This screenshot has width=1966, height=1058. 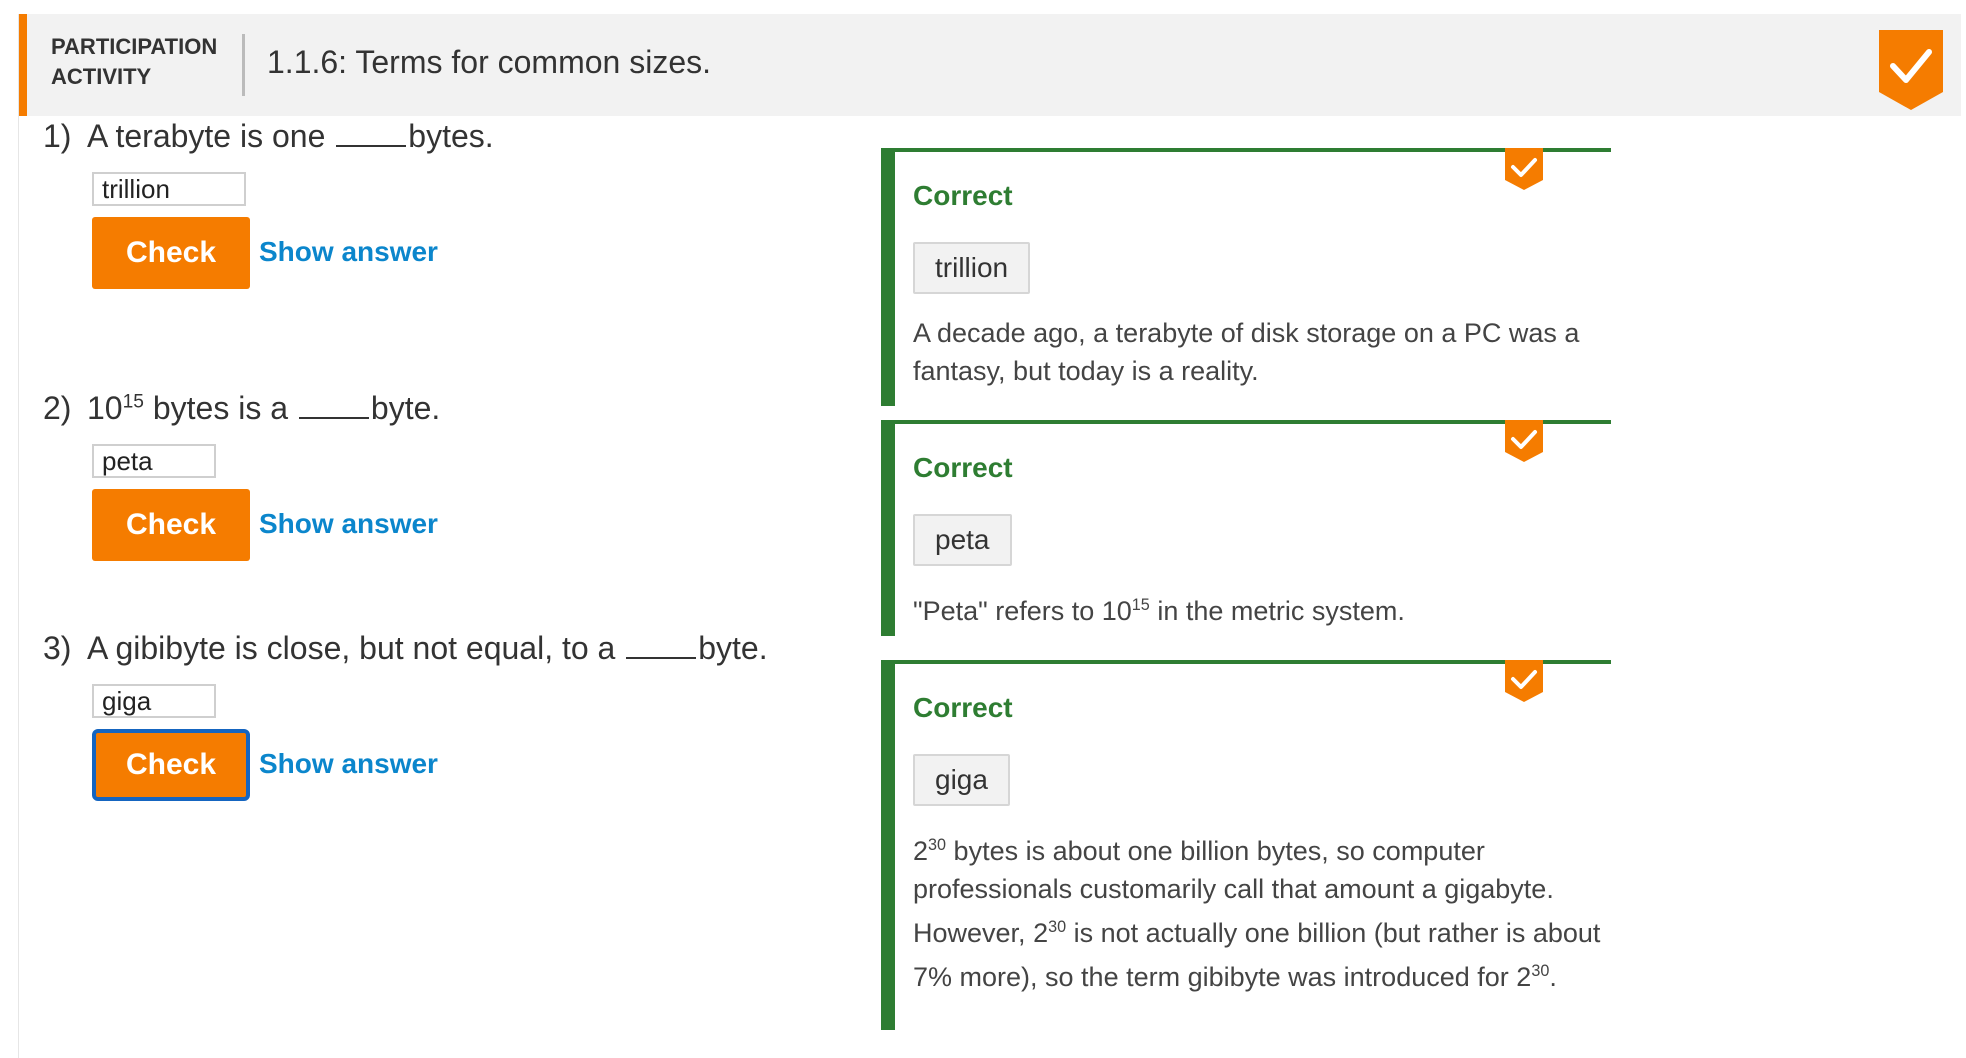 What do you see at coordinates (1524, 681) in the screenshot?
I see `question-3-complete-icon` at bounding box center [1524, 681].